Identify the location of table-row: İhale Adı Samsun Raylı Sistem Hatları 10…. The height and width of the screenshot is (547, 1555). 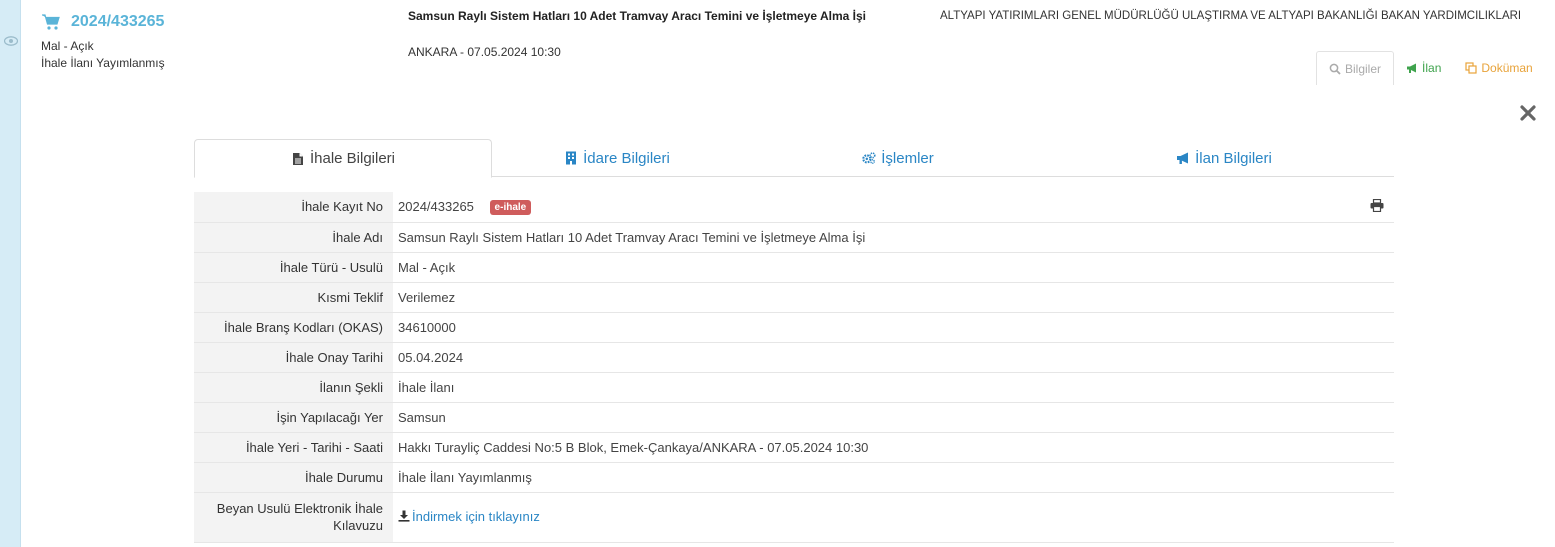
(794, 237).